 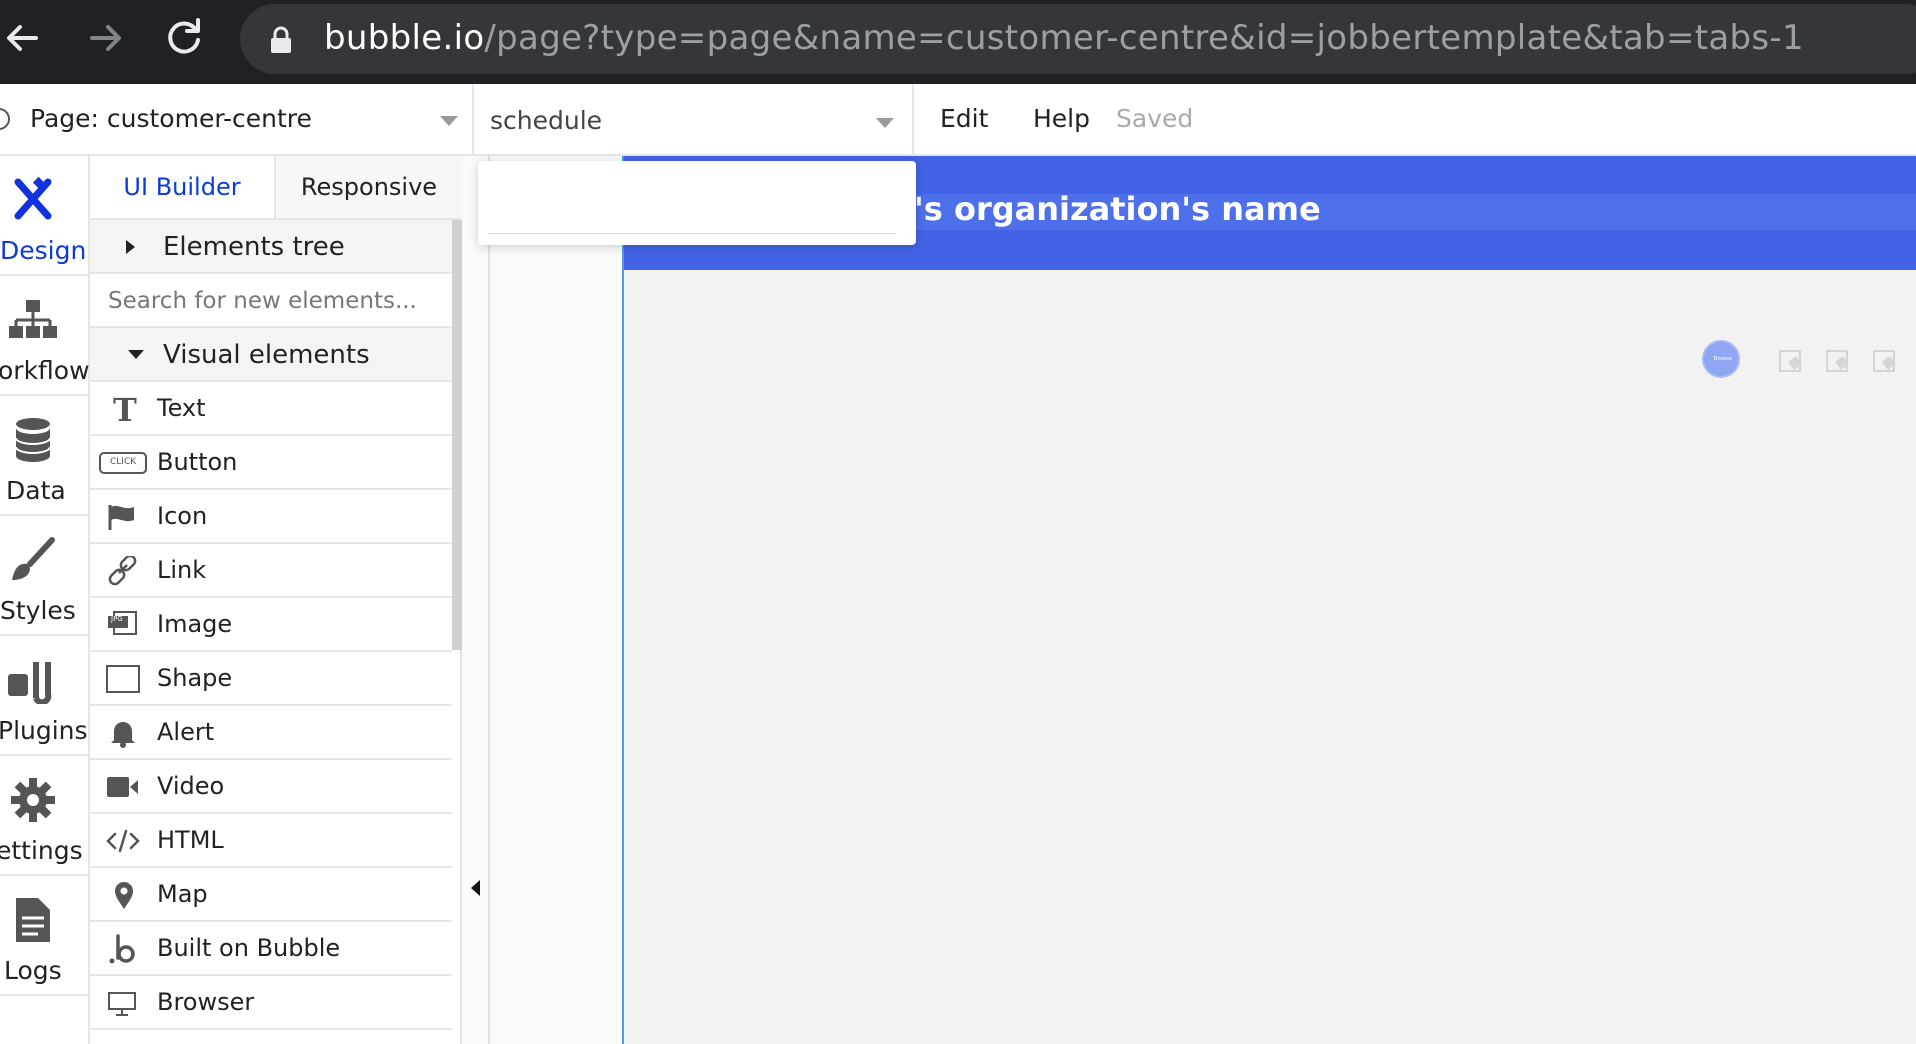 I want to click on elements-tree-label: Elements tree, so click(x=254, y=247).